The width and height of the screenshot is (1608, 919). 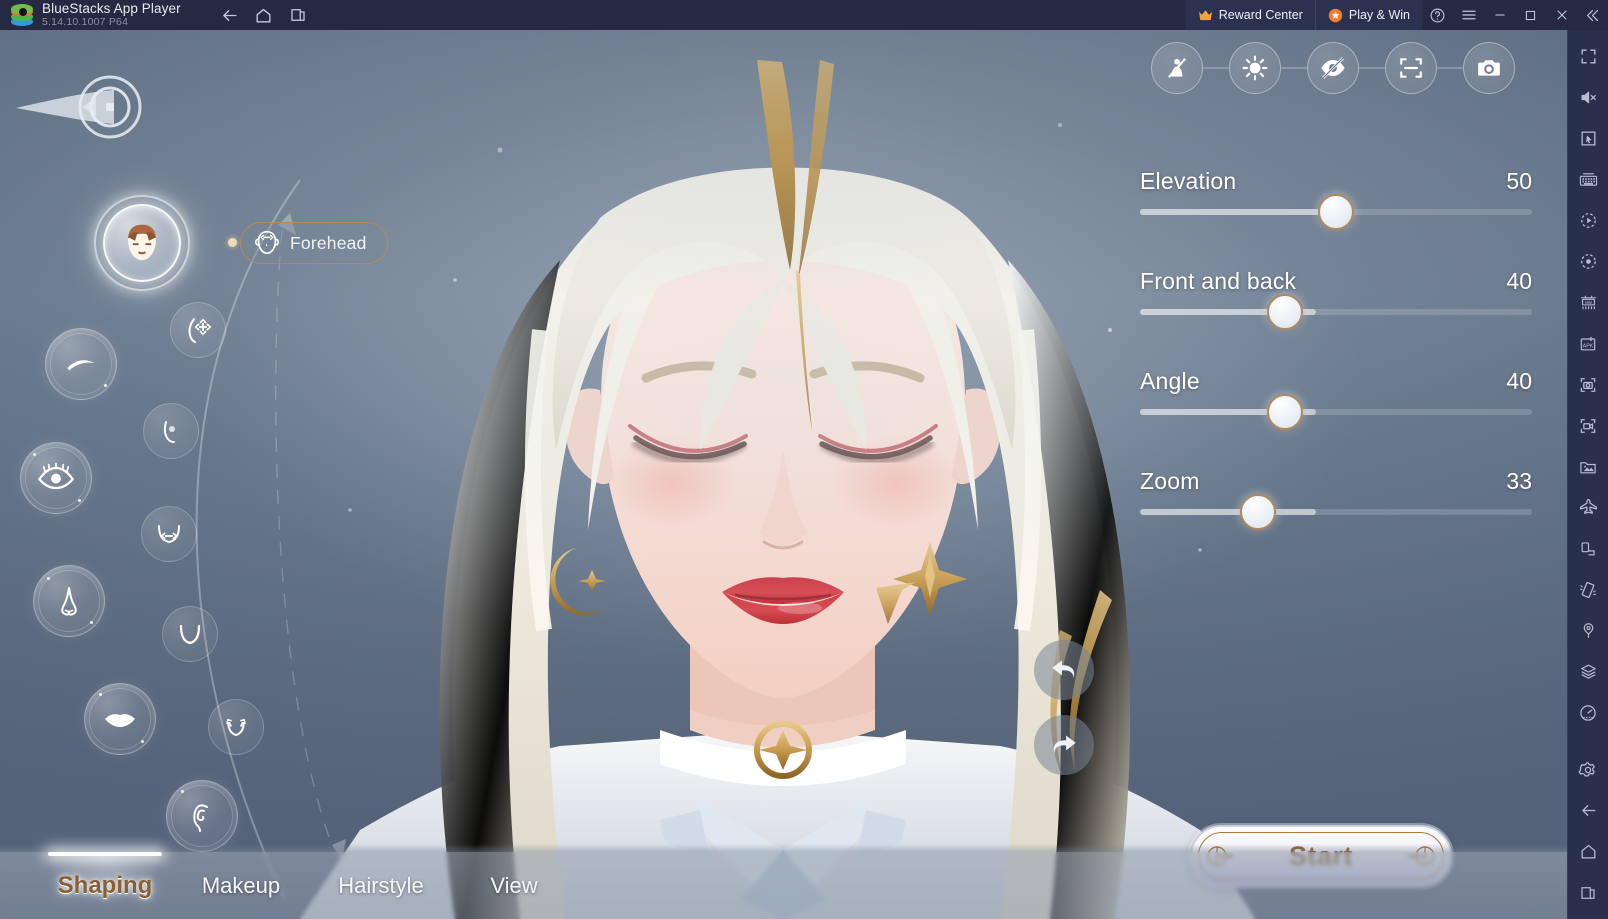 I want to click on sidebar-item-multi-instance: MM, so click(x=1588, y=302).